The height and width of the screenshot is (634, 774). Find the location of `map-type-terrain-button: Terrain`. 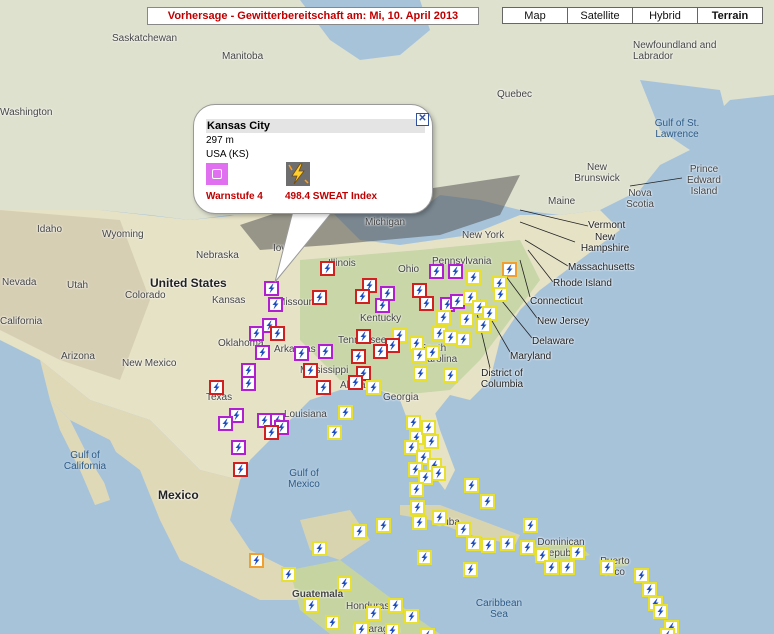

map-type-terrain-button: Terrain is located at coordinates (730, 15).